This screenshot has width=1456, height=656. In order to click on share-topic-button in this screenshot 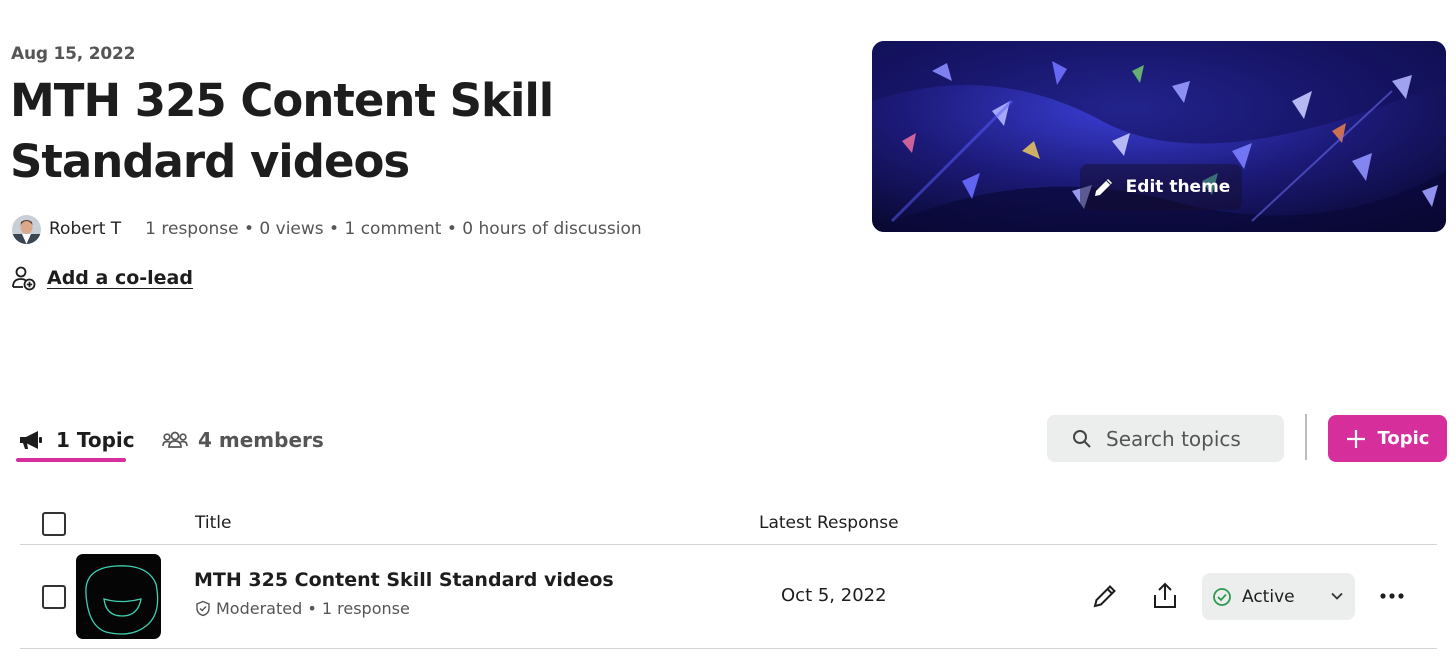, I will do `click(1165, 596)`.